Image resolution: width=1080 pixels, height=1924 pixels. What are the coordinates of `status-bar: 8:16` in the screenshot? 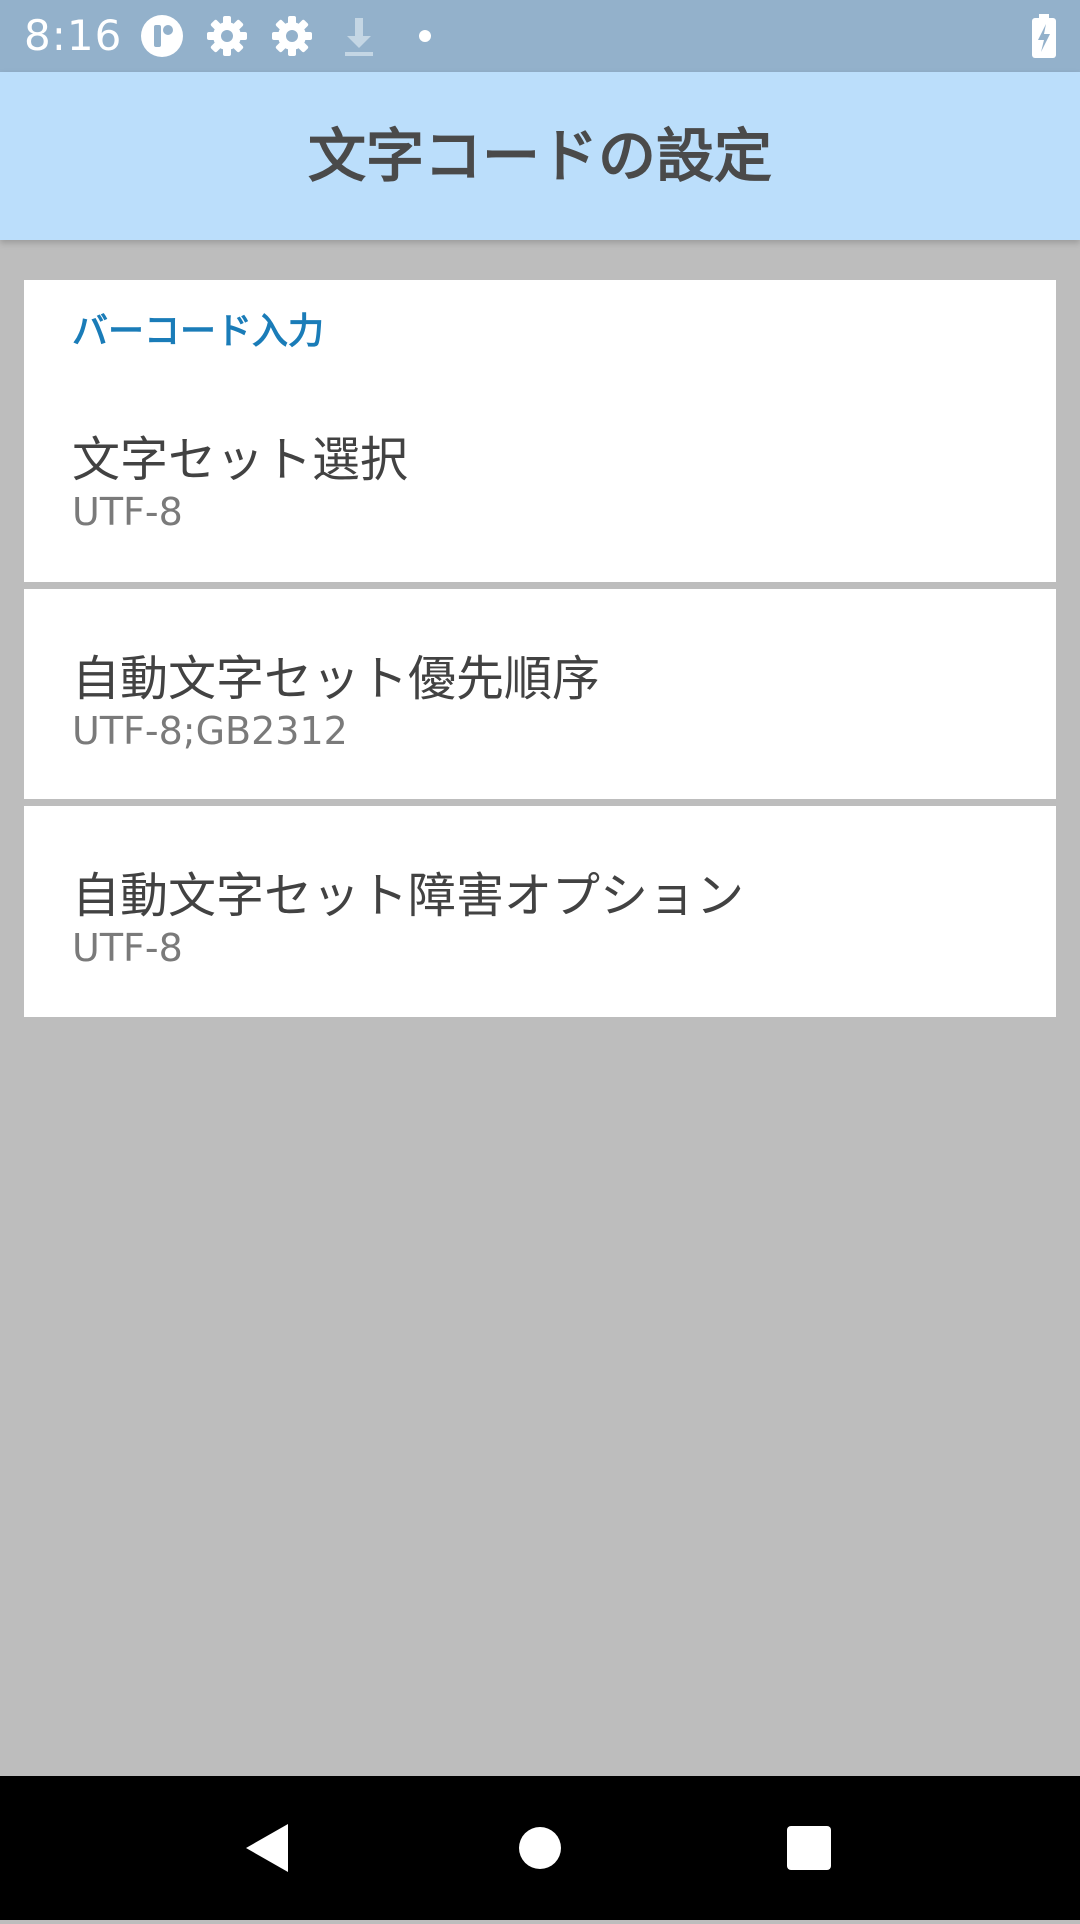 It's located at (540, 36).